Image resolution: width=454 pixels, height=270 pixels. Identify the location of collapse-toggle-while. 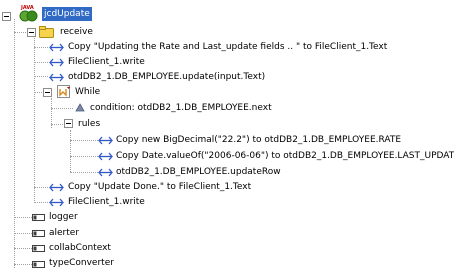
(47, 92).